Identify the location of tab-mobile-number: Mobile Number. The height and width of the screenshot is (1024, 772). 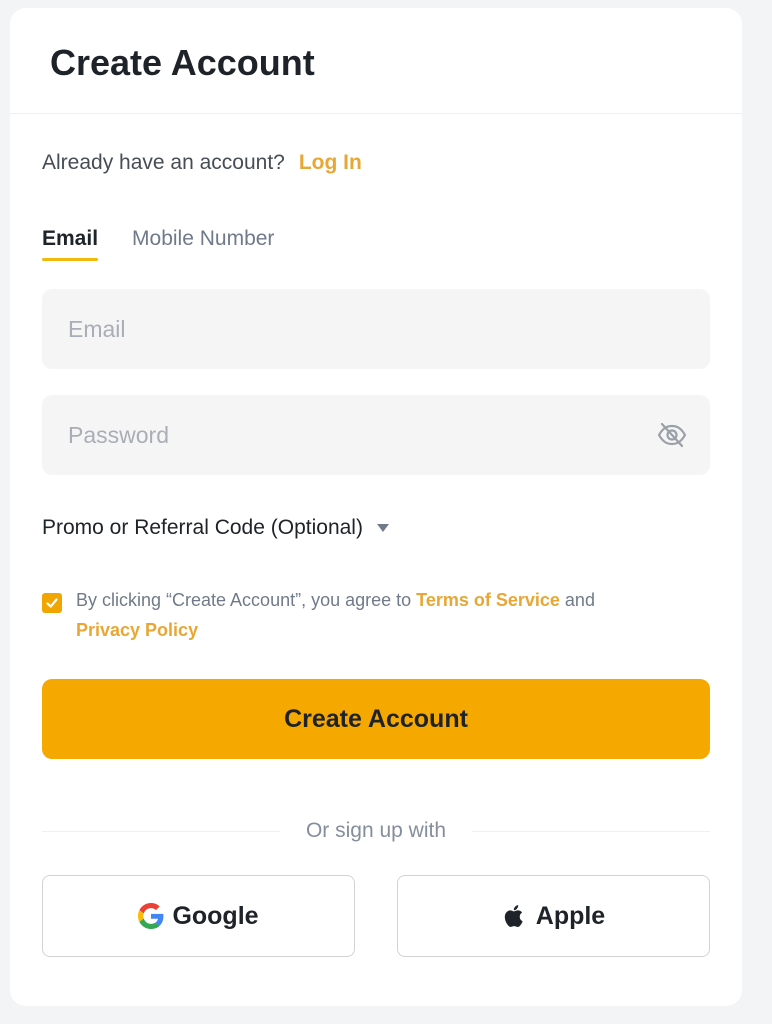
(203, 243).